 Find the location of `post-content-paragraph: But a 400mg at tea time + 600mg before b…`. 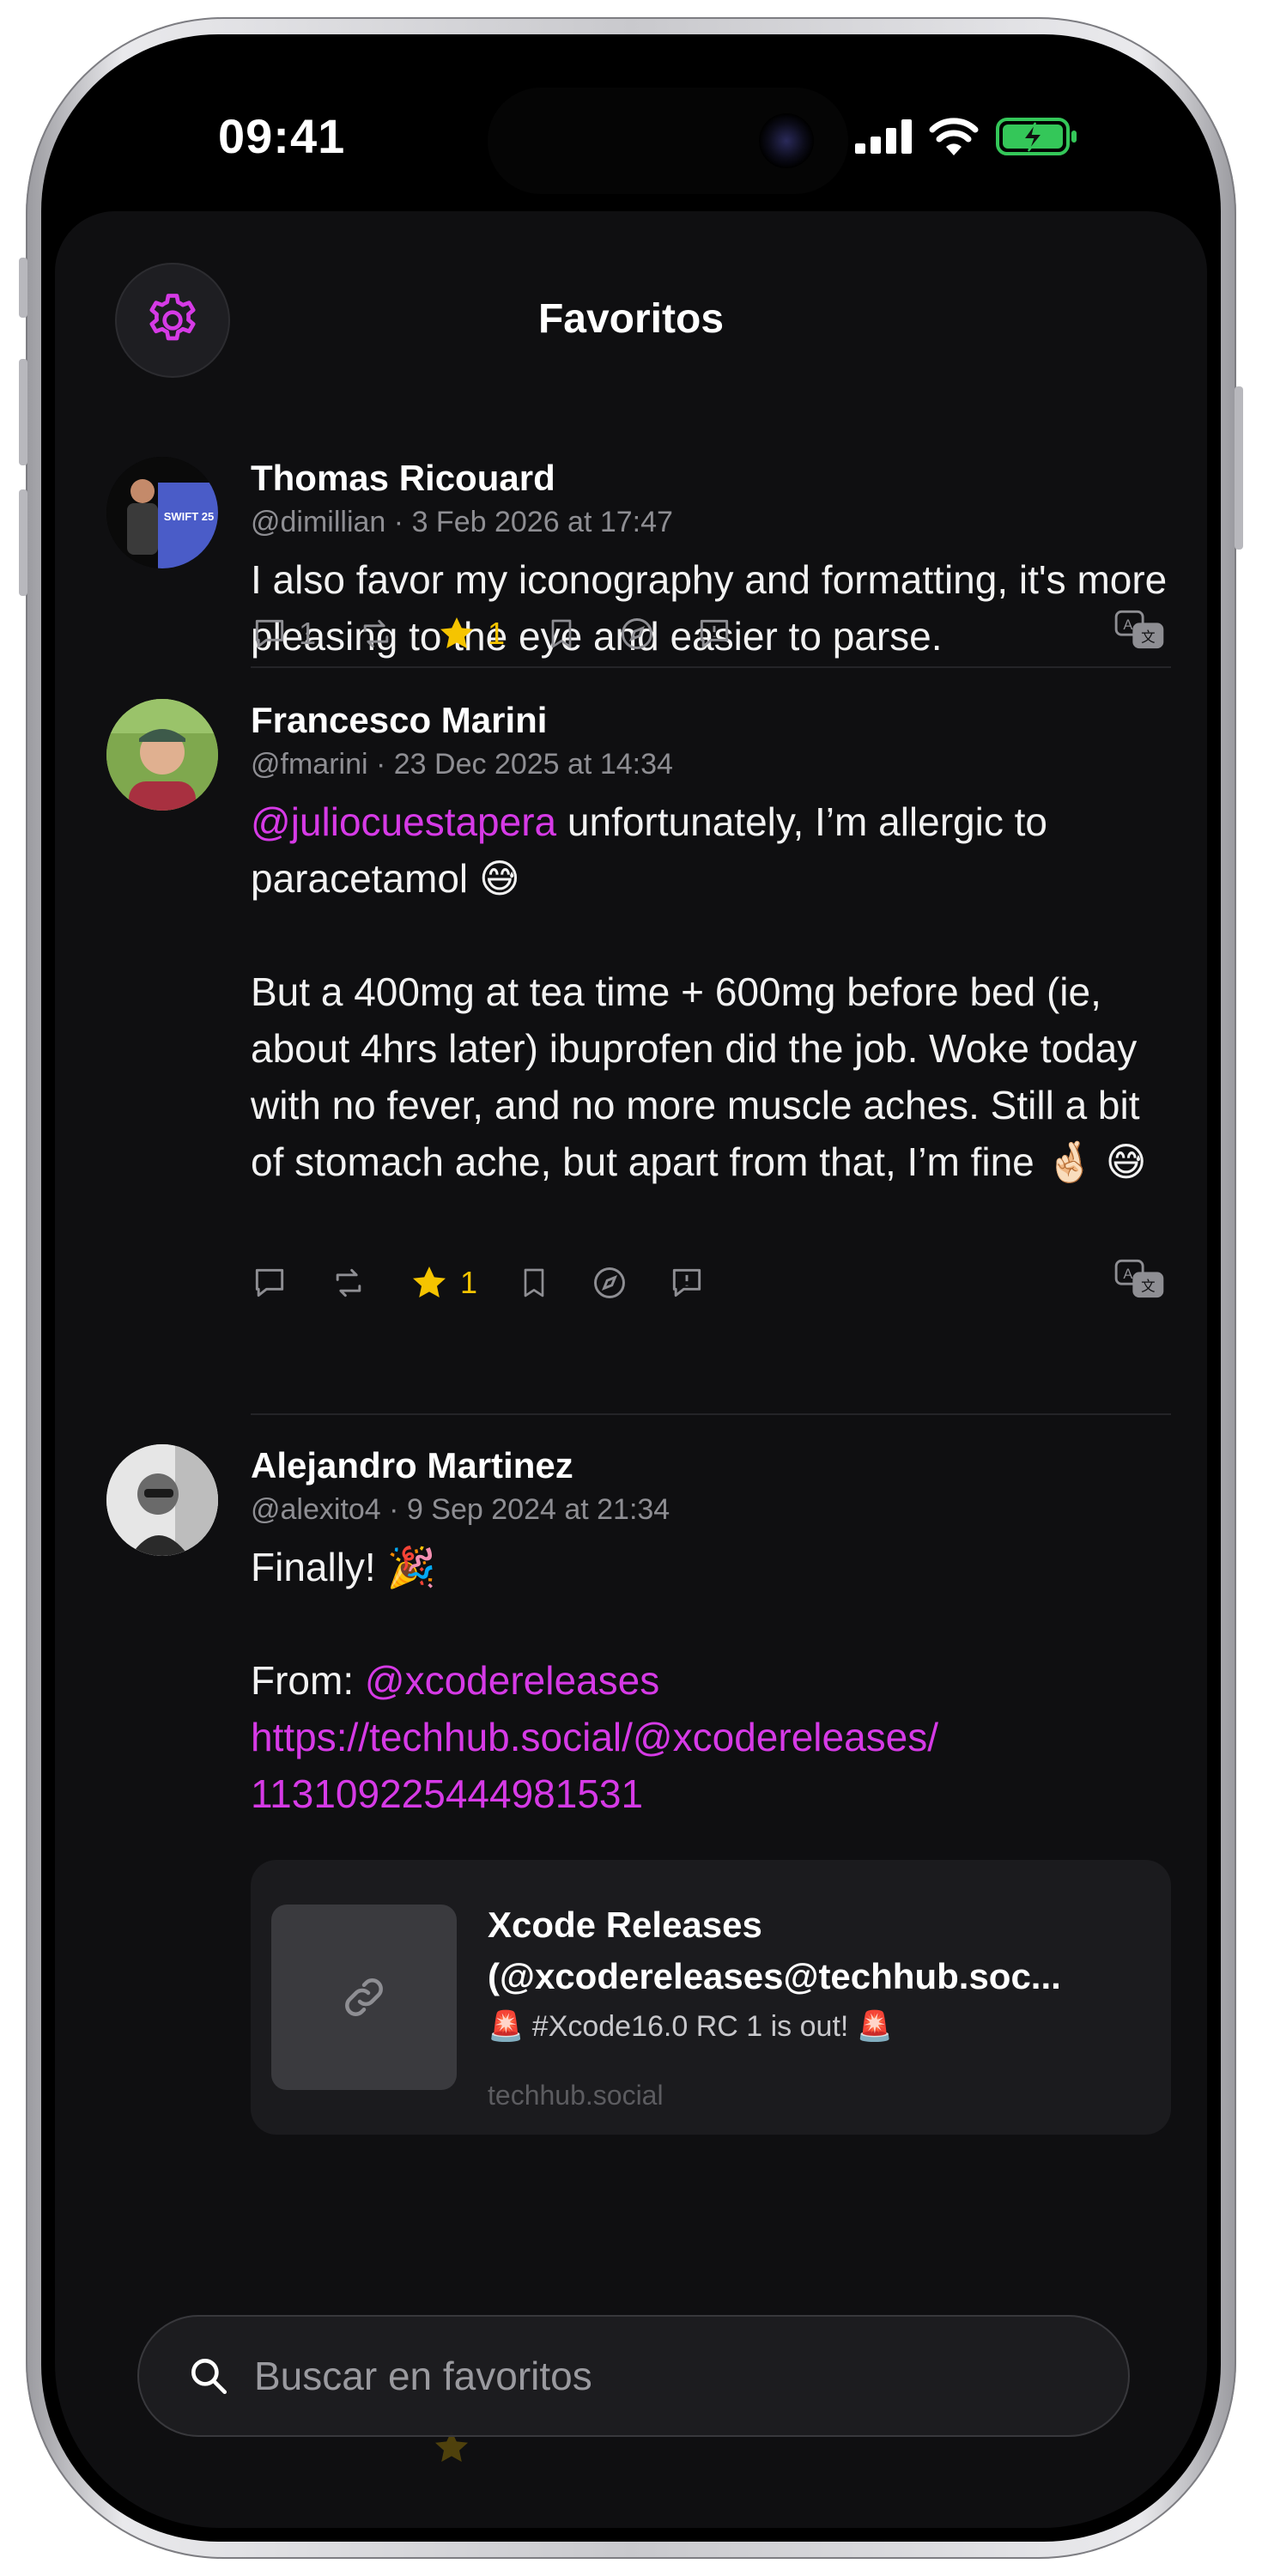

post-content-paragraph: But a 400mg at tea time + 600mg before b… is located at coordinates (699, 1076).